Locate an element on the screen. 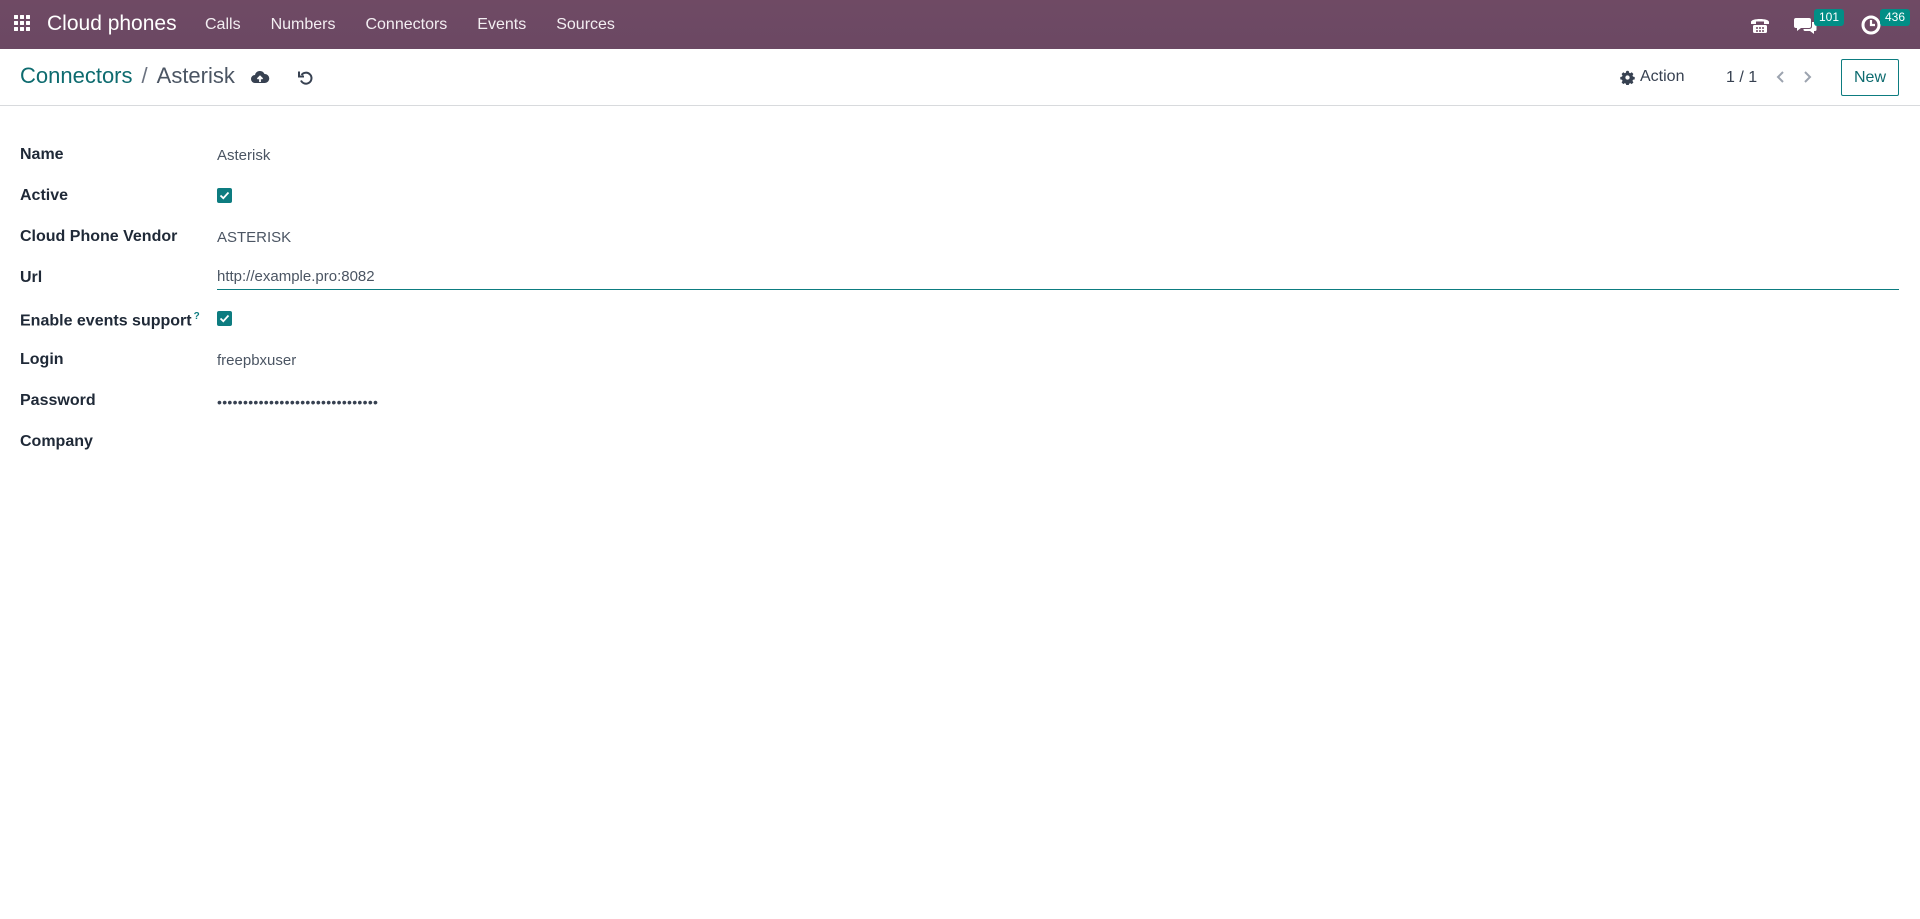 This screenshot has height=919, width=1920. pager-previous-icon is located at coordinates (1781, 77).